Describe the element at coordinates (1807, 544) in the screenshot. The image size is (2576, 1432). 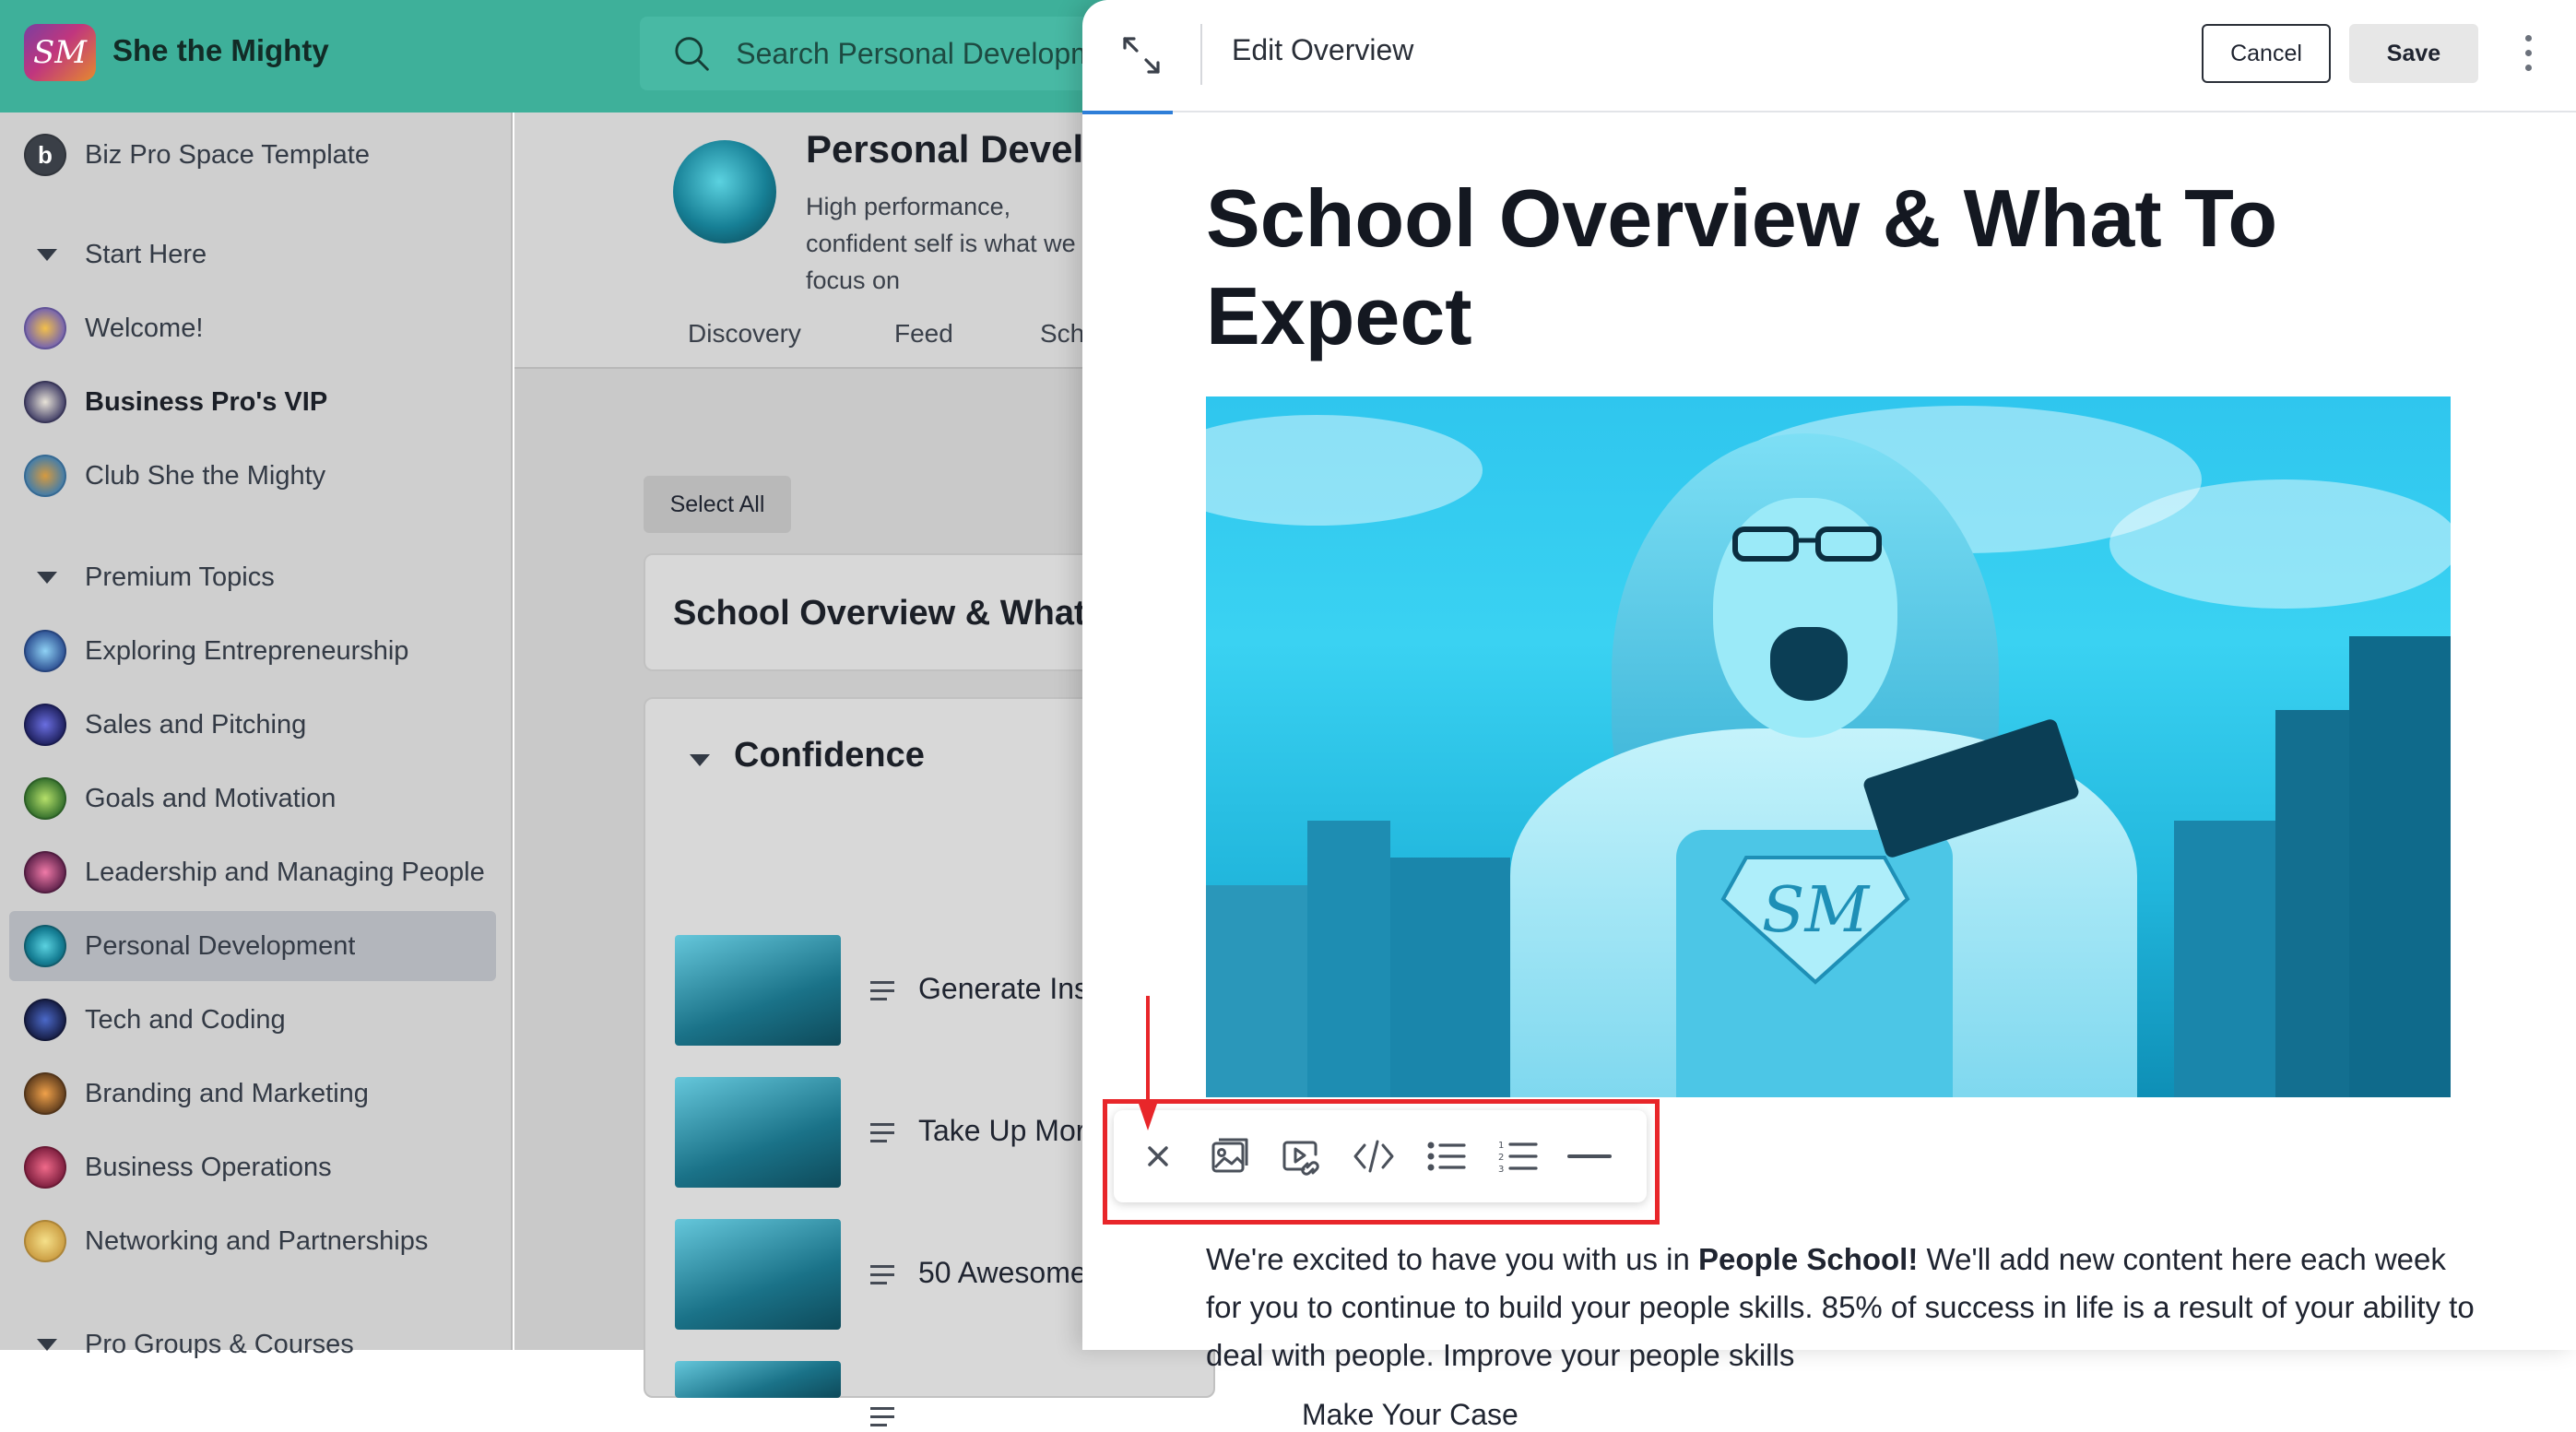
I see `glasses-graphic` at that location.